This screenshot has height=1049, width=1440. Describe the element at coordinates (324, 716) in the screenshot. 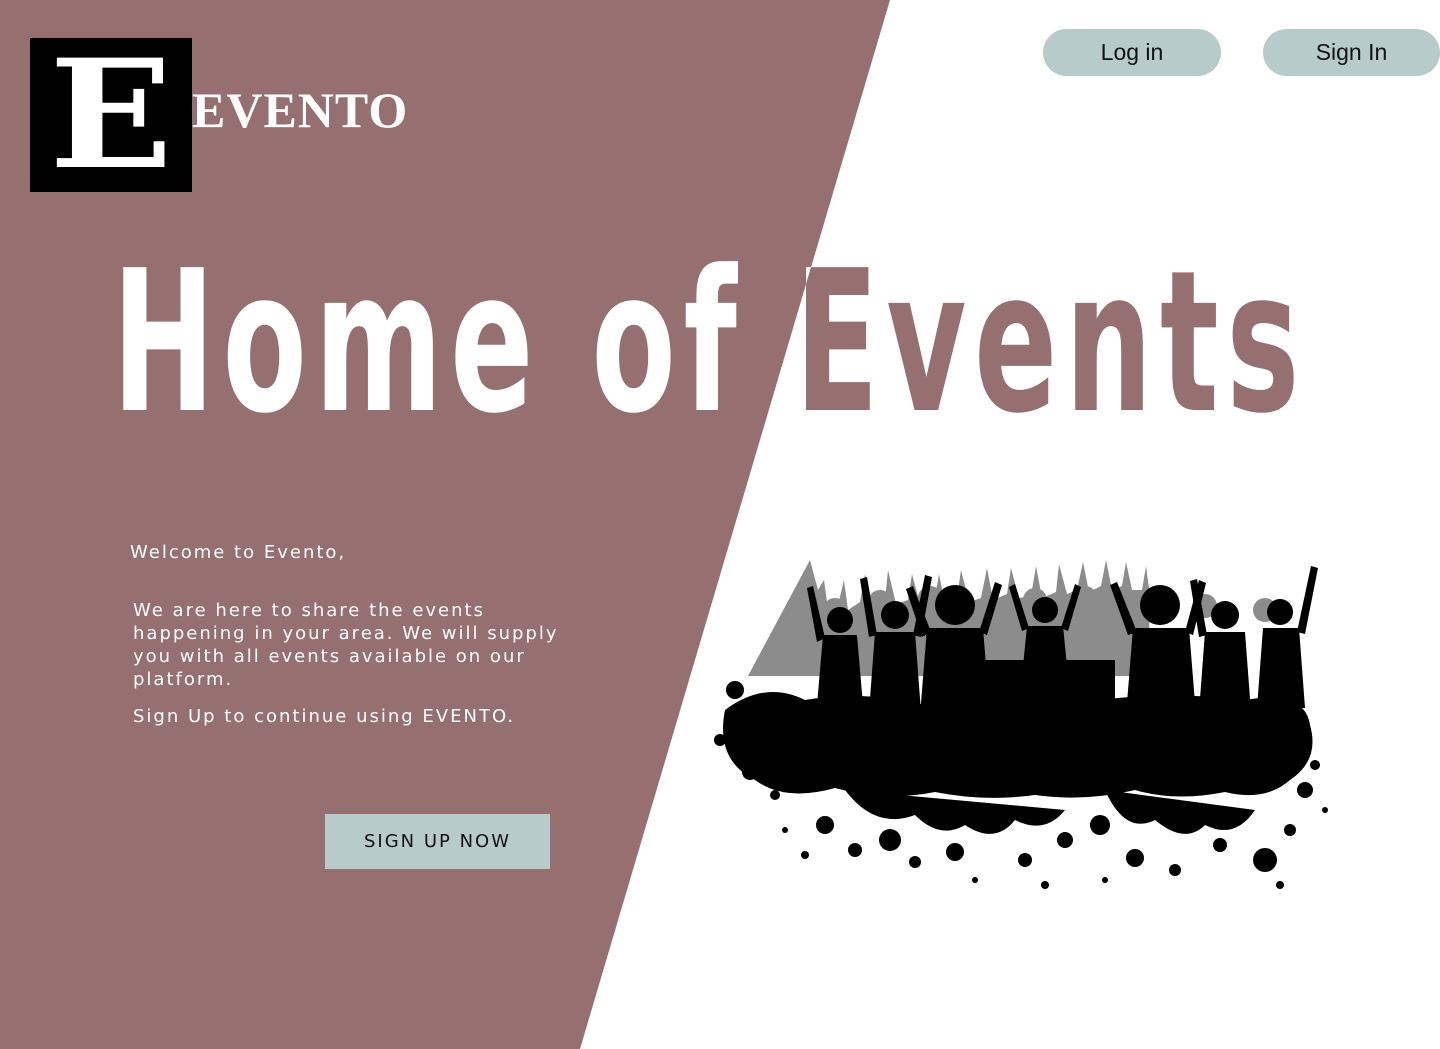

I see `signup-prompt: Sign Up to continue using EVENTO.` at that location.